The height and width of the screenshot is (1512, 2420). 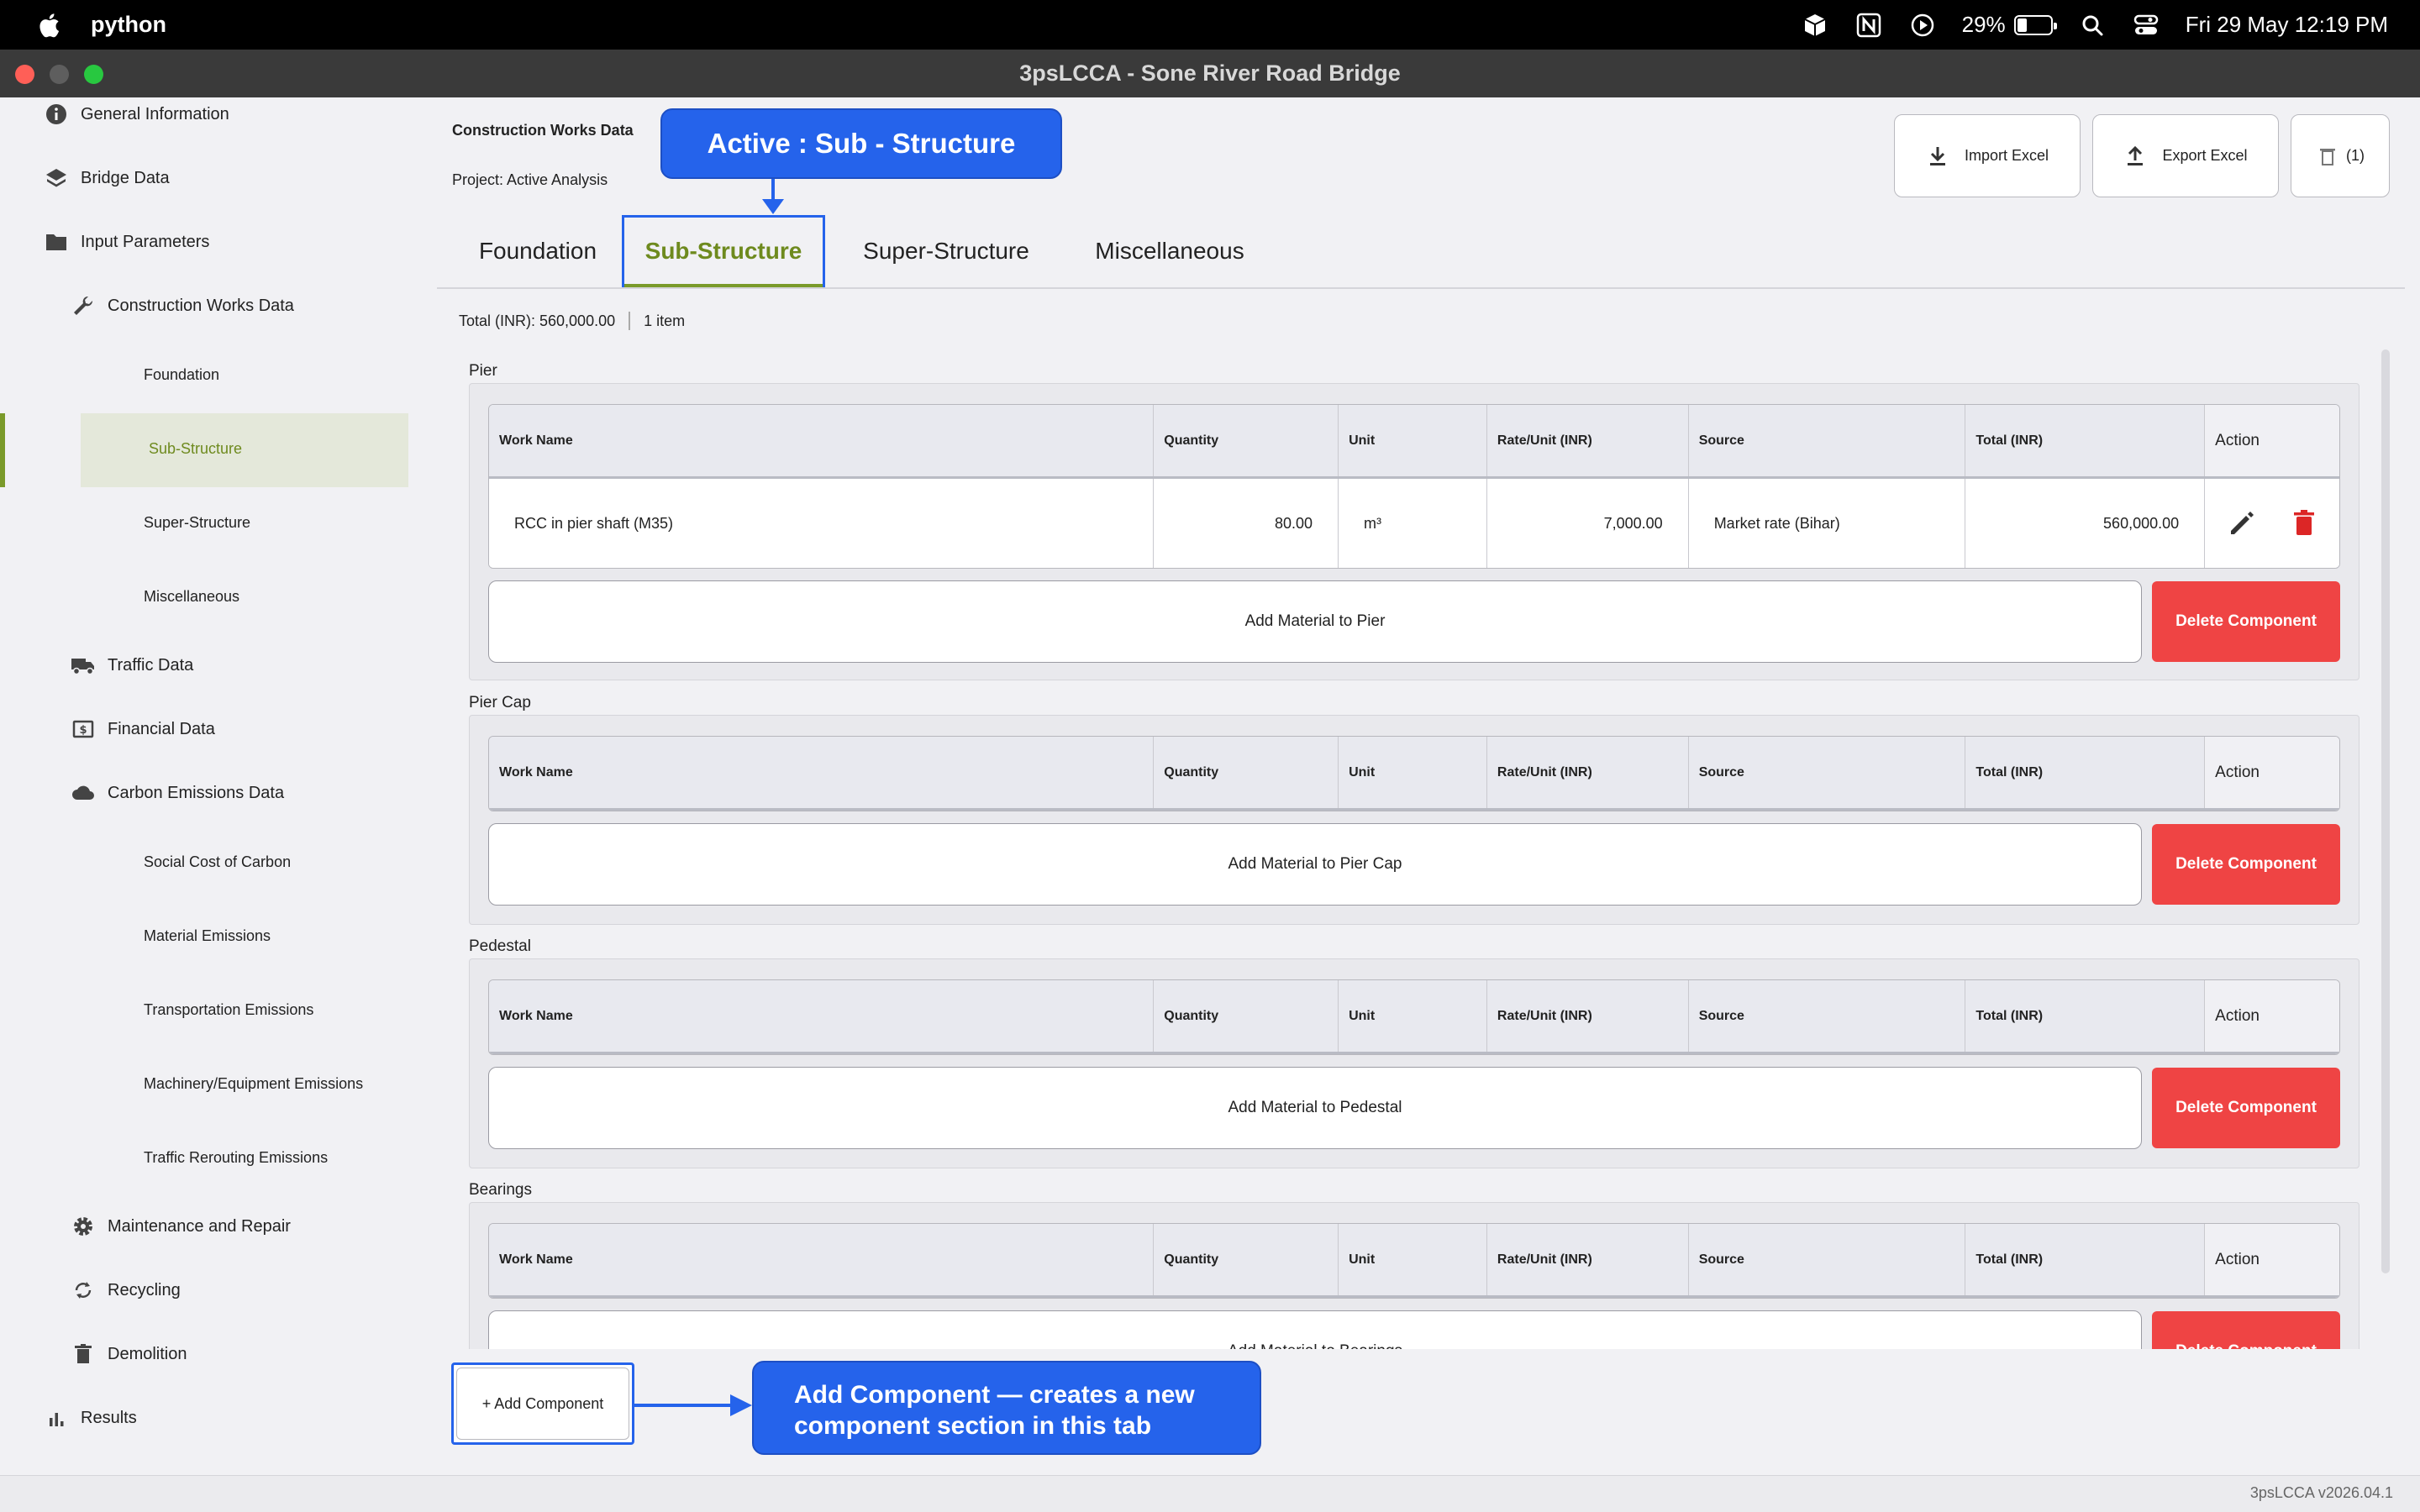 I want to click on trash-bin-button: (1), so click(x=2340, y=155).